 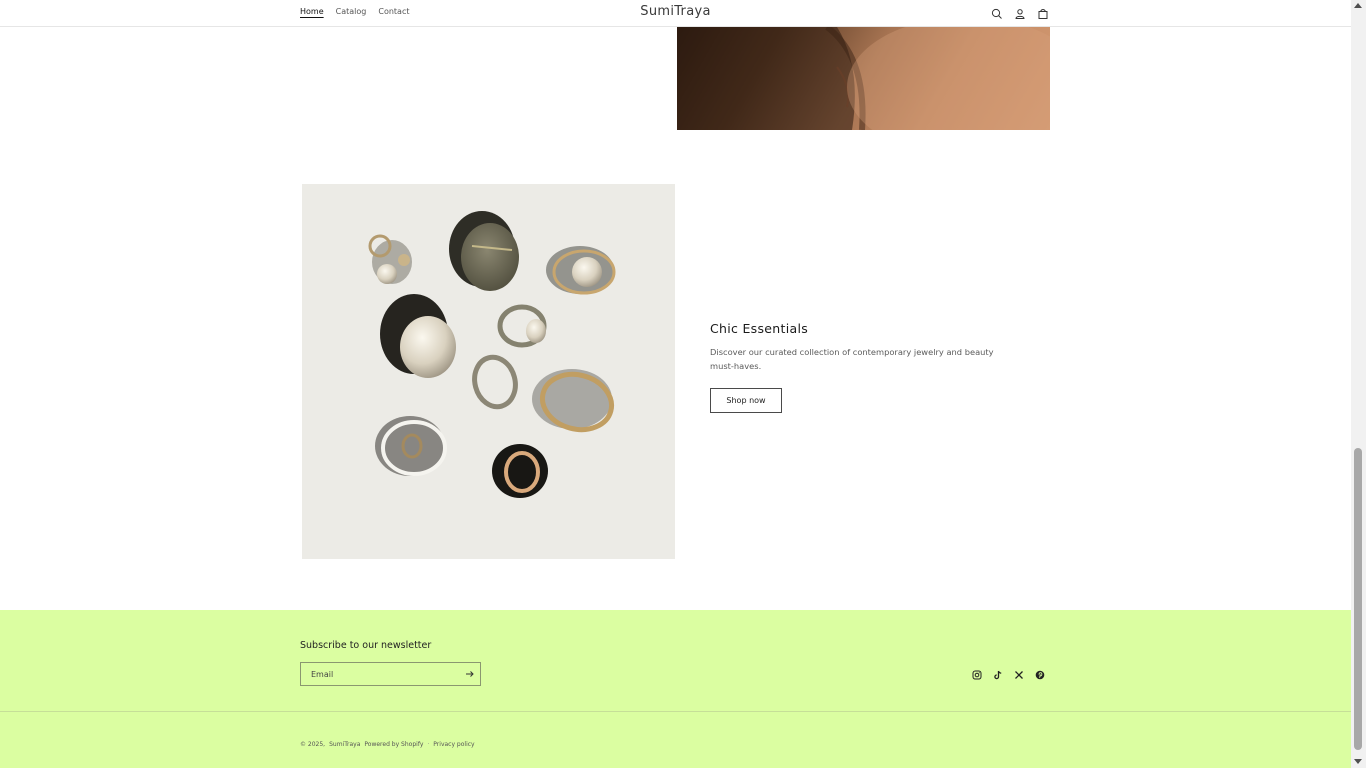 I want to click on privacy-policy-link: Privacy policy, so click(x=453, y=744).